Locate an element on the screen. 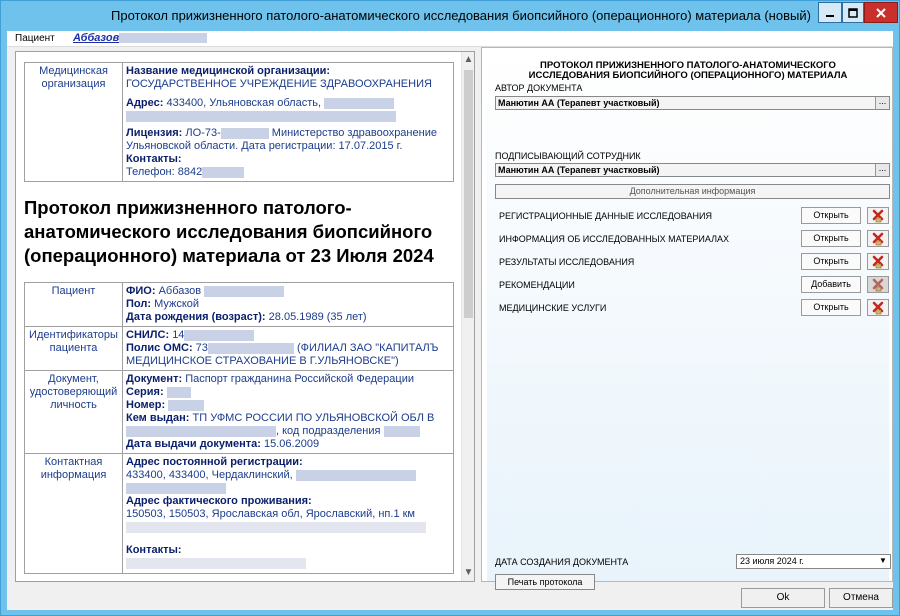  document-scrollbar: ▲ ▼ is located at coordinates (467, 316).